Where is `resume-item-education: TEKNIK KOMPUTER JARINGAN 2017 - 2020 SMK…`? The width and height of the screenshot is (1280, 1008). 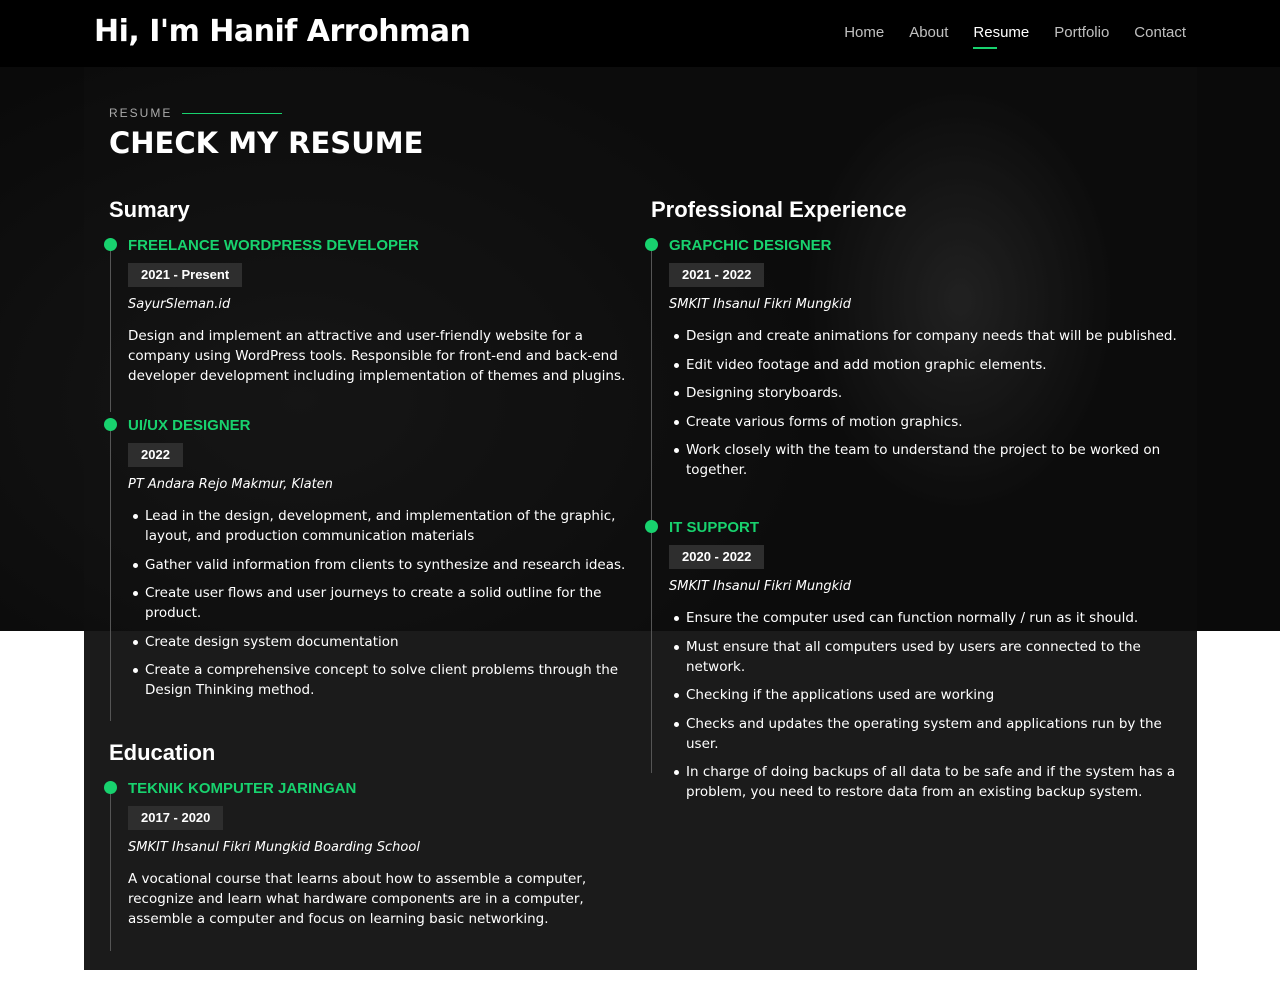 resume-item-education: TEKNIK KOMPUTER JARINGAN 2017 - 2020 SMK… is located at coordinates (369, 865).